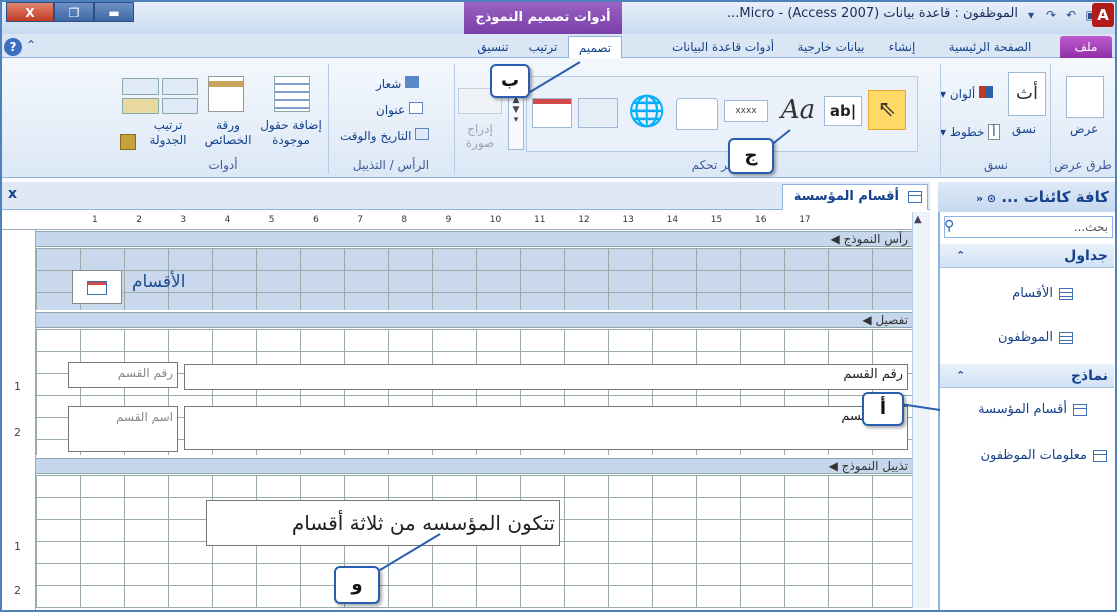 This screenshot has width=1117, height=612. Describe the element at coordinates (883, 409) in the screenshot. I see `callout-a: أ` at that location.